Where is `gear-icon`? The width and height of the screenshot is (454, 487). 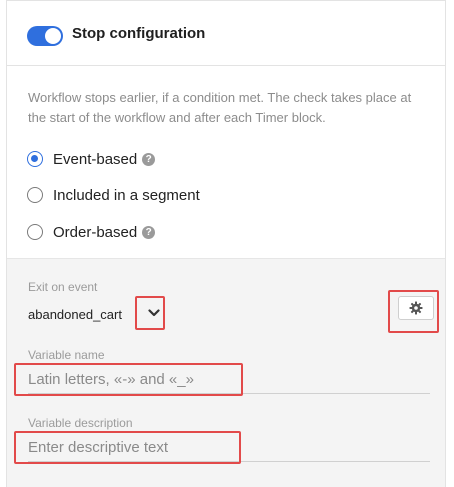
gear-icon is located at coordinates (416, 308).